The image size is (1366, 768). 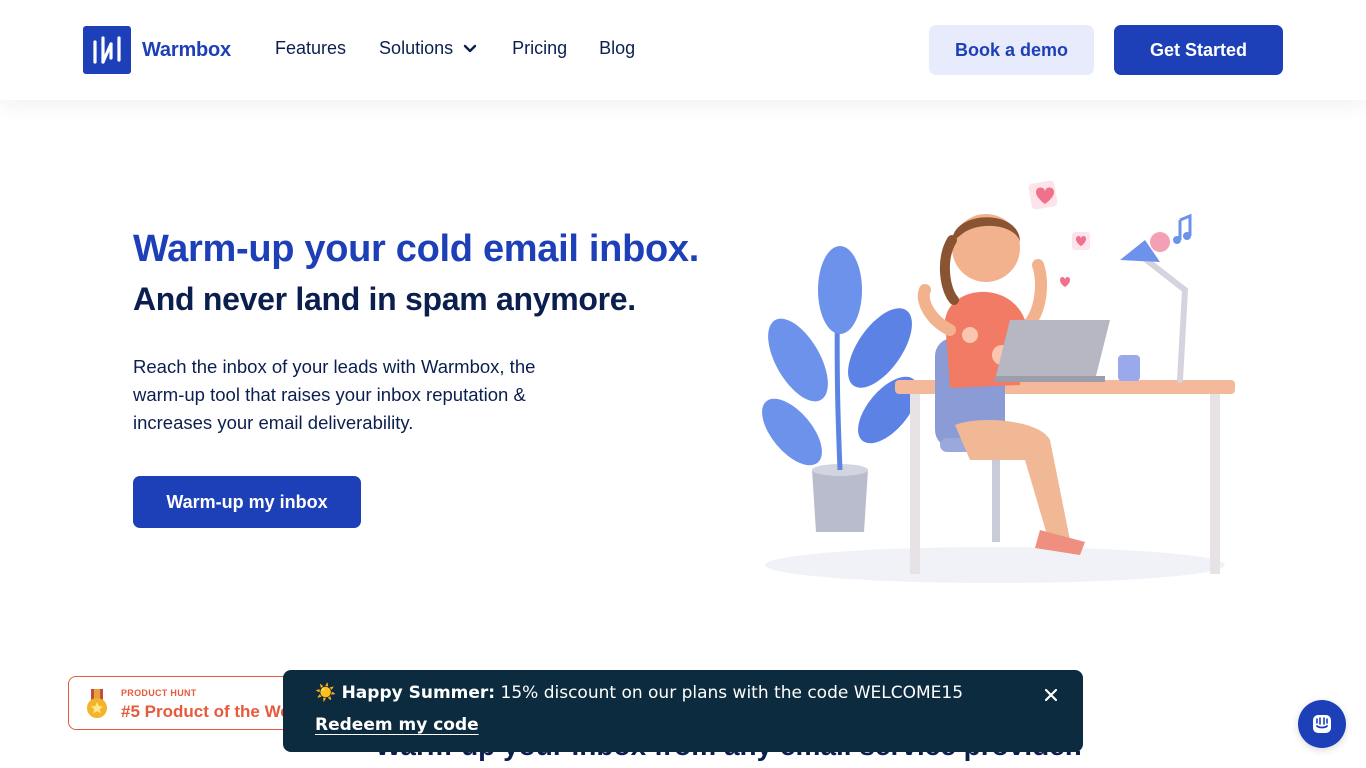 What do you see at coordinates (247, 502) in the screenshot?
I see `warm-up-inbox-button: Warm-up my inbox` at bounding box center [247, 502].